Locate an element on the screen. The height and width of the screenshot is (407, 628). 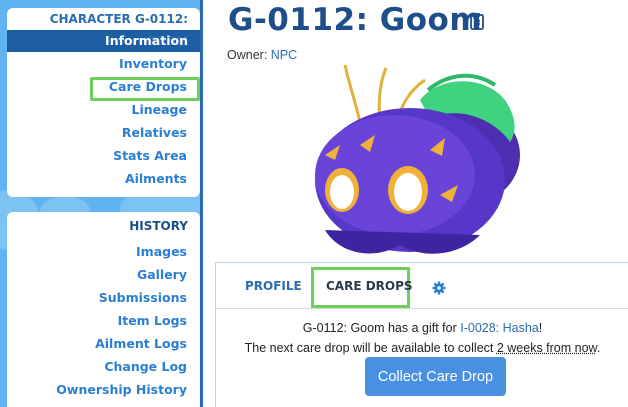
owner-line: Owner: NPC is located at coordinates (262, 55).